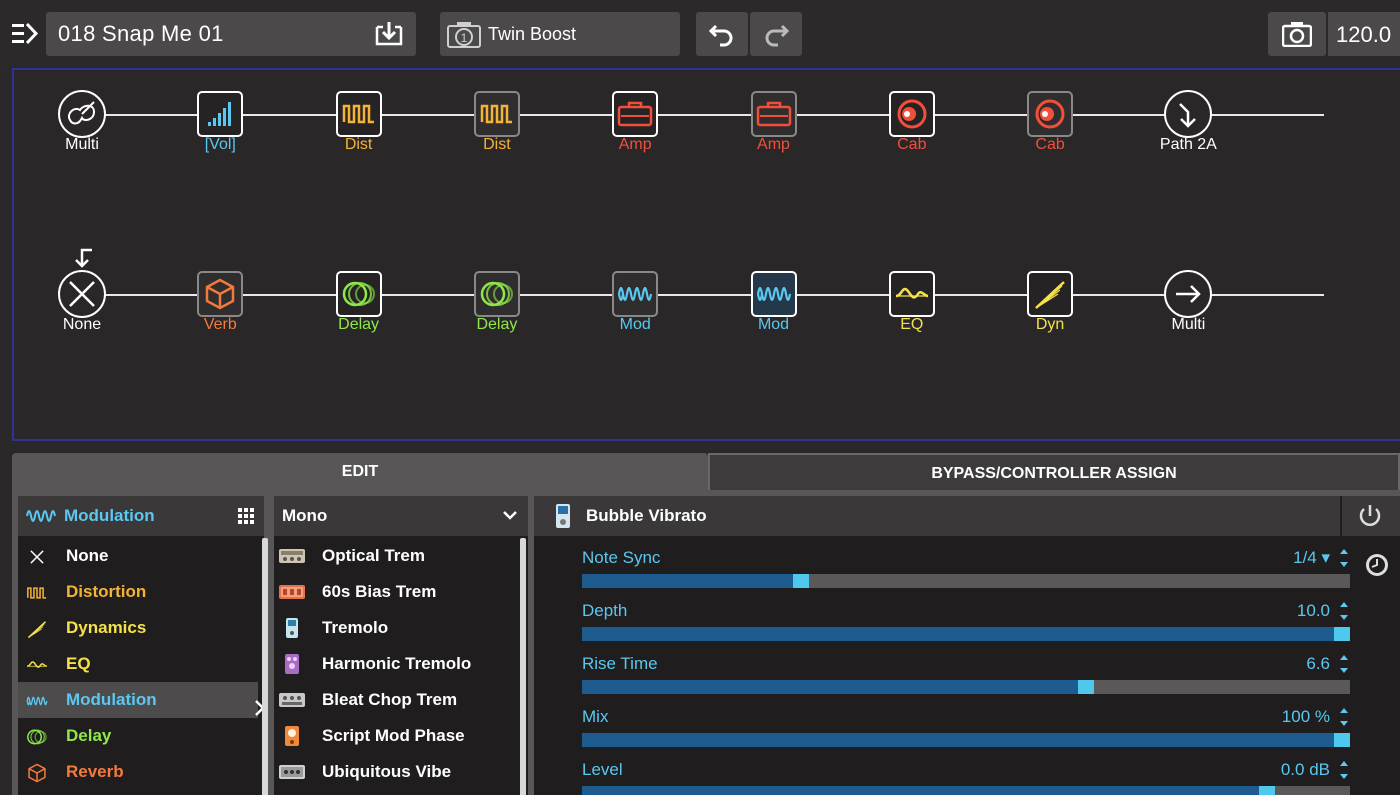  I want to click on input-multi, so click(82, 114).